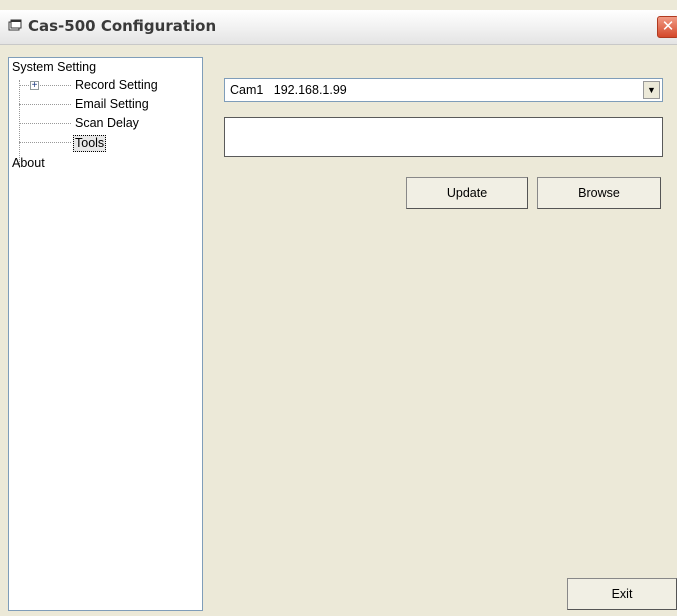  I want to click on tree-item-about: About, so click(28, 163).